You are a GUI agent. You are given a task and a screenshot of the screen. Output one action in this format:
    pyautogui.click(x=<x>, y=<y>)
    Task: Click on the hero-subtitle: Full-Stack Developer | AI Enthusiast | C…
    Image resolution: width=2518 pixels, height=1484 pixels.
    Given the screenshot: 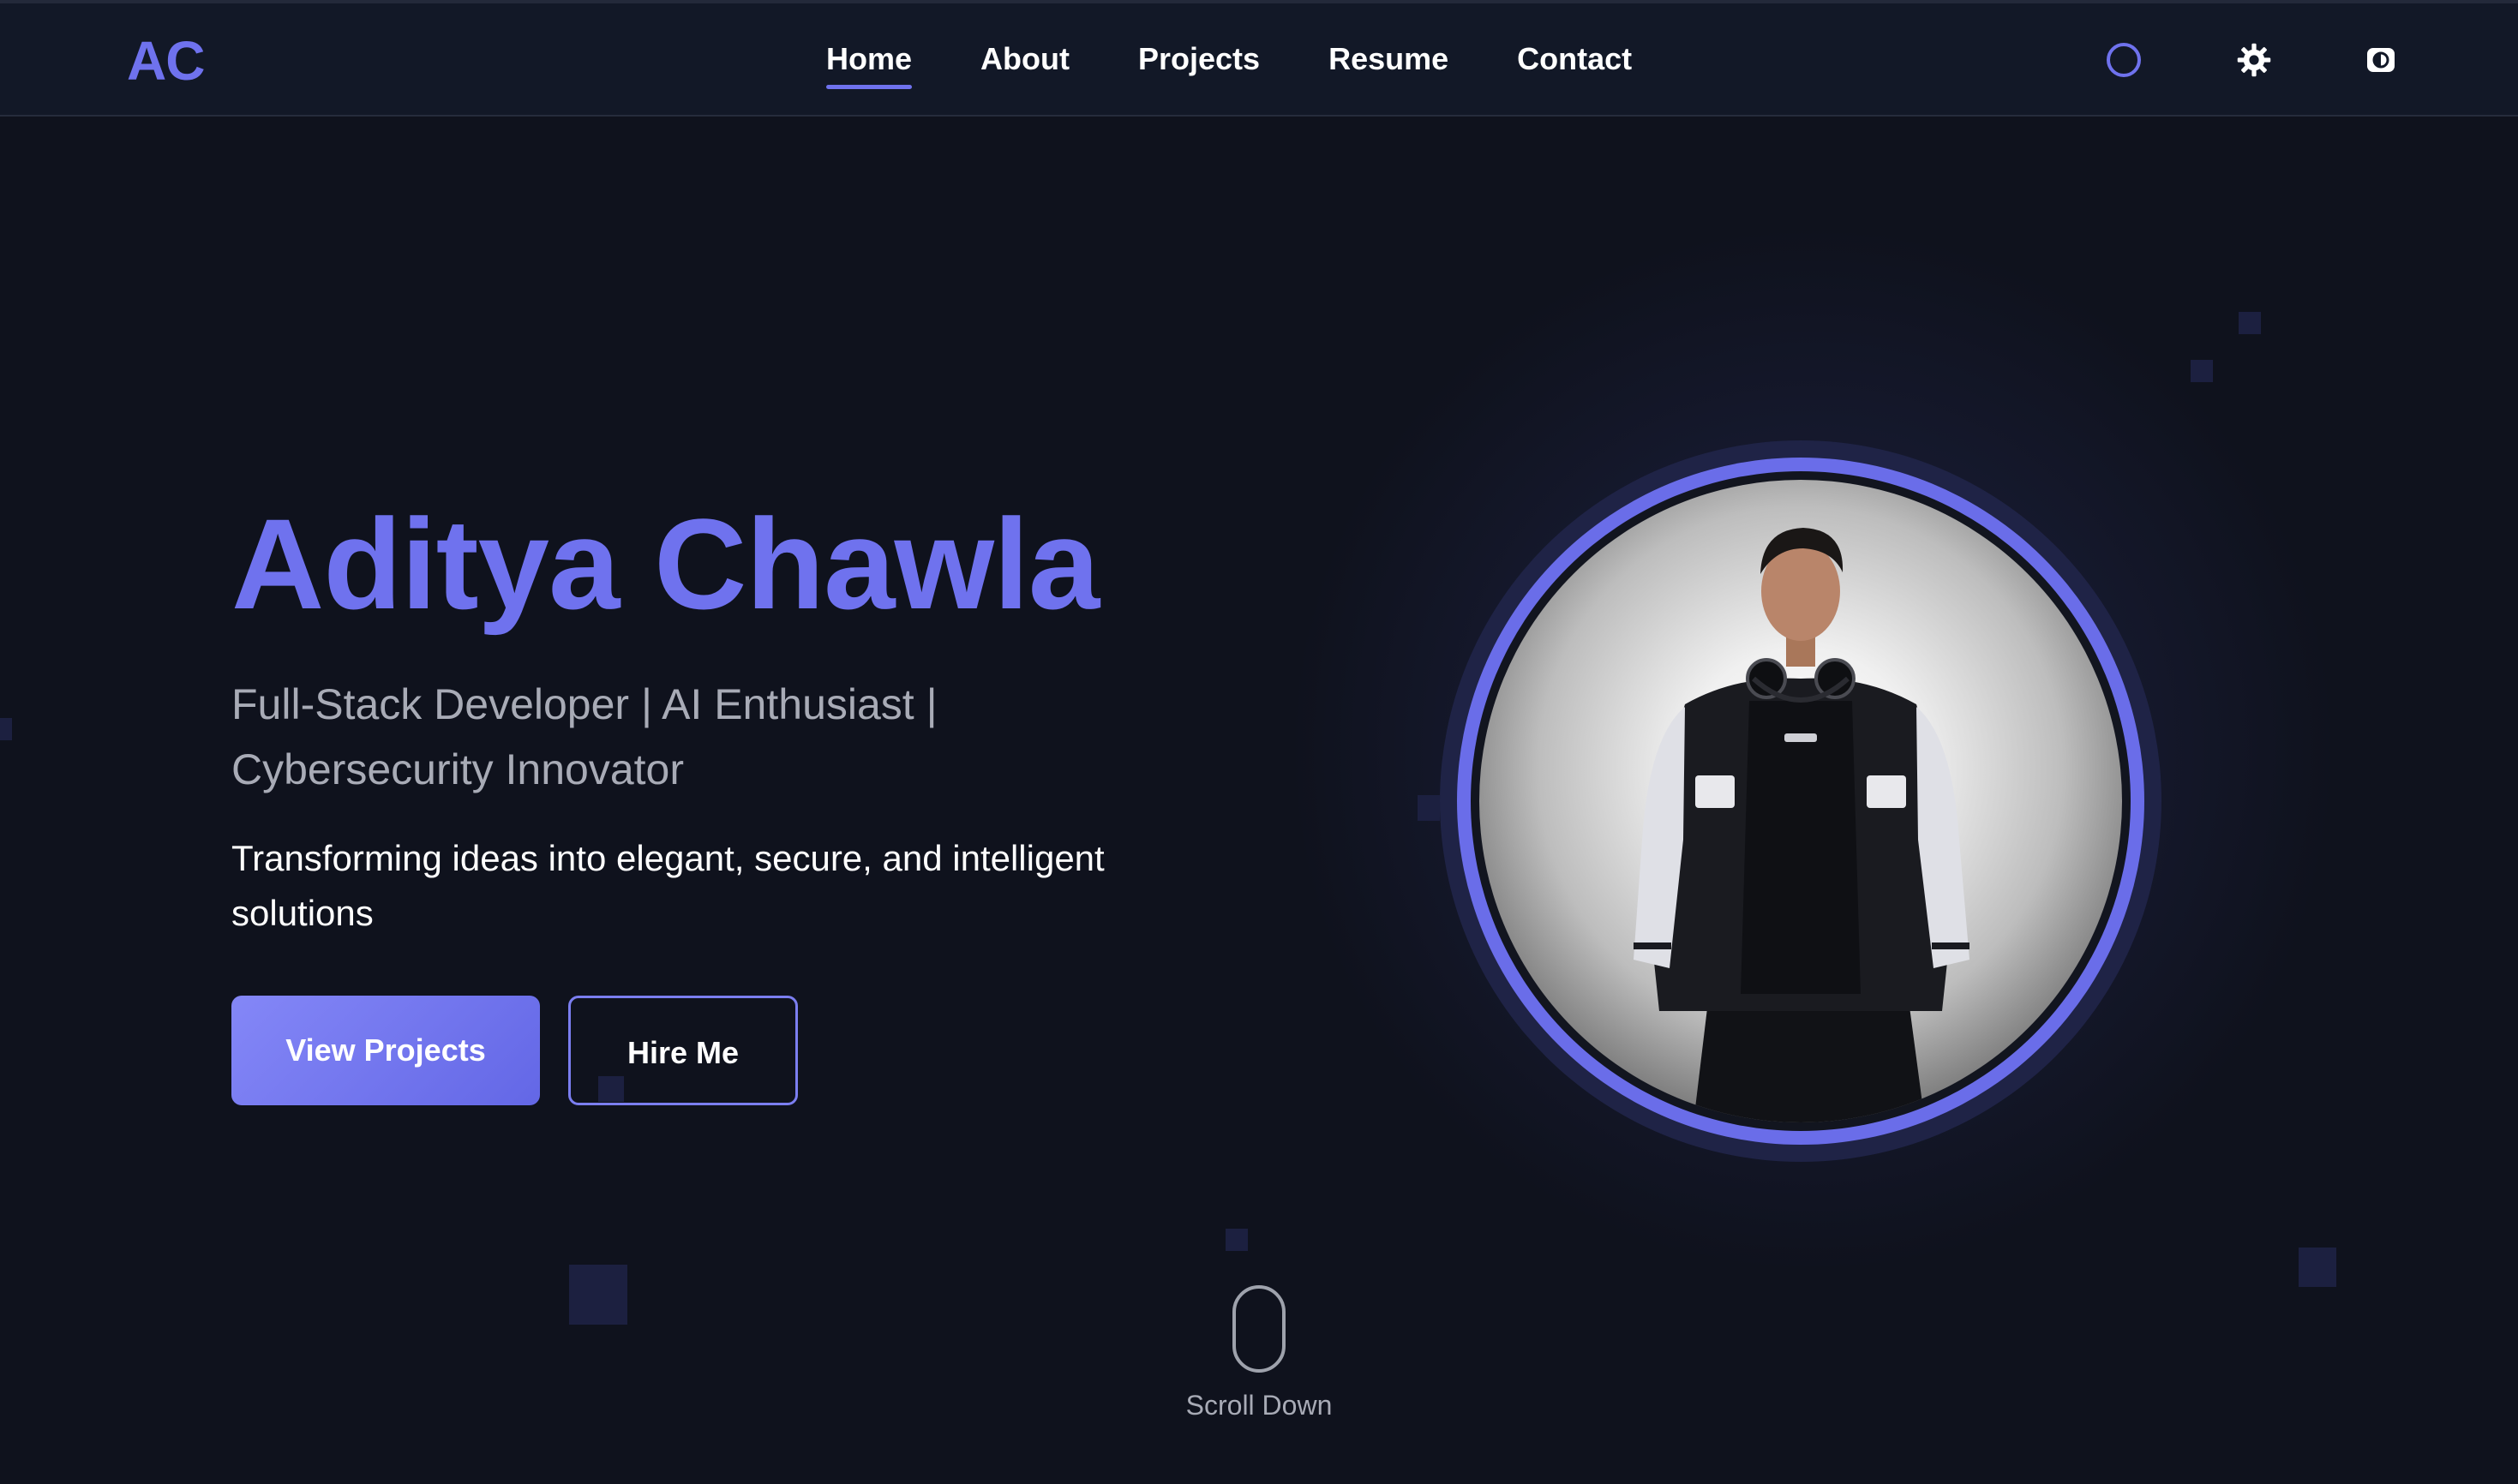 What is the action you would take?
    pyautogui.click(x=584, y=736)
    